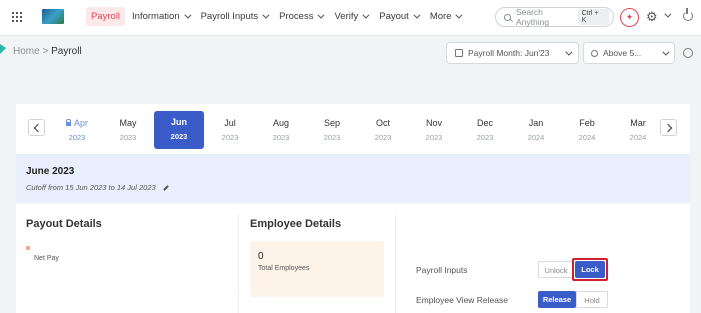  I want to click on month-oct-2023: Oct 2023, so click(383, 130).